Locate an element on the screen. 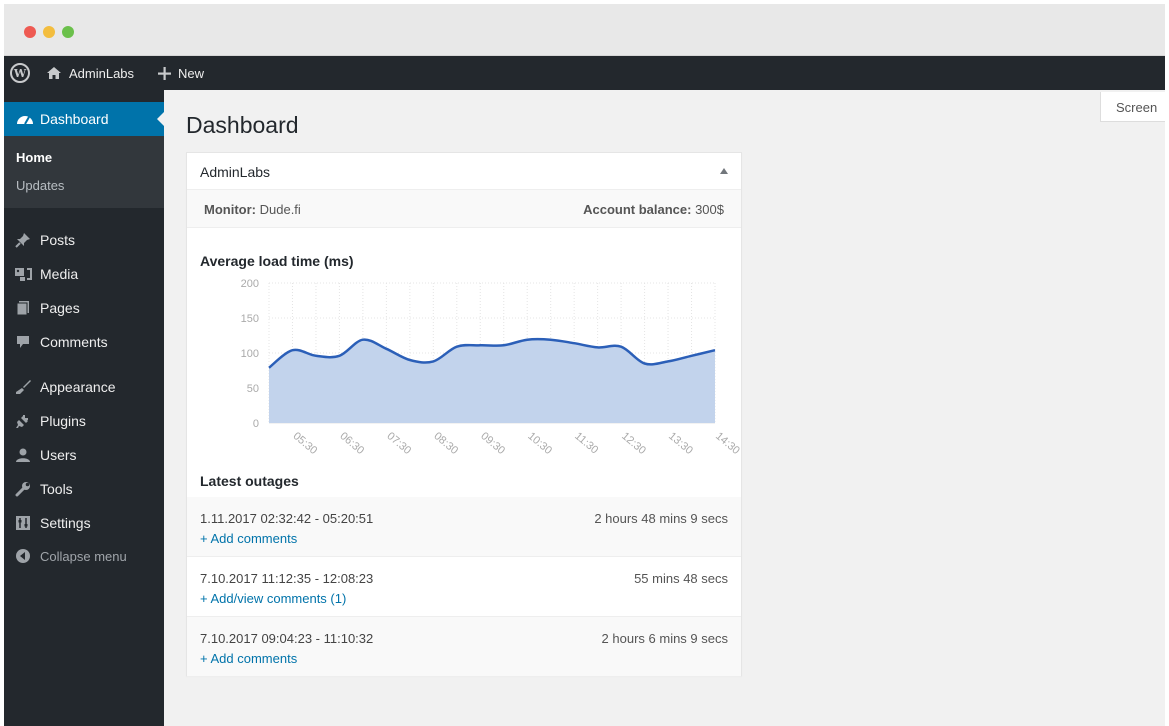 Image resolution: width=1169 pixels, height=726 pixels. wordpress-logo-button: W is located at coordinates (20, 73).